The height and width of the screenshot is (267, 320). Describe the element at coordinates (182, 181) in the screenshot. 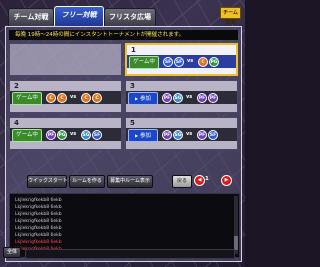

I see `back-button: 戻る` at that location.